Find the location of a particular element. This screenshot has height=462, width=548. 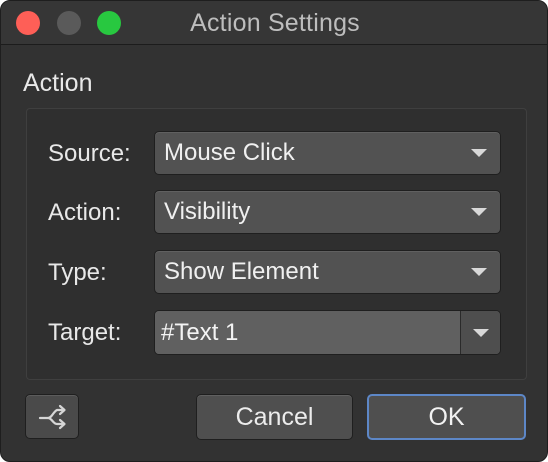

shuffle-button is located at coordinates (52, 416).